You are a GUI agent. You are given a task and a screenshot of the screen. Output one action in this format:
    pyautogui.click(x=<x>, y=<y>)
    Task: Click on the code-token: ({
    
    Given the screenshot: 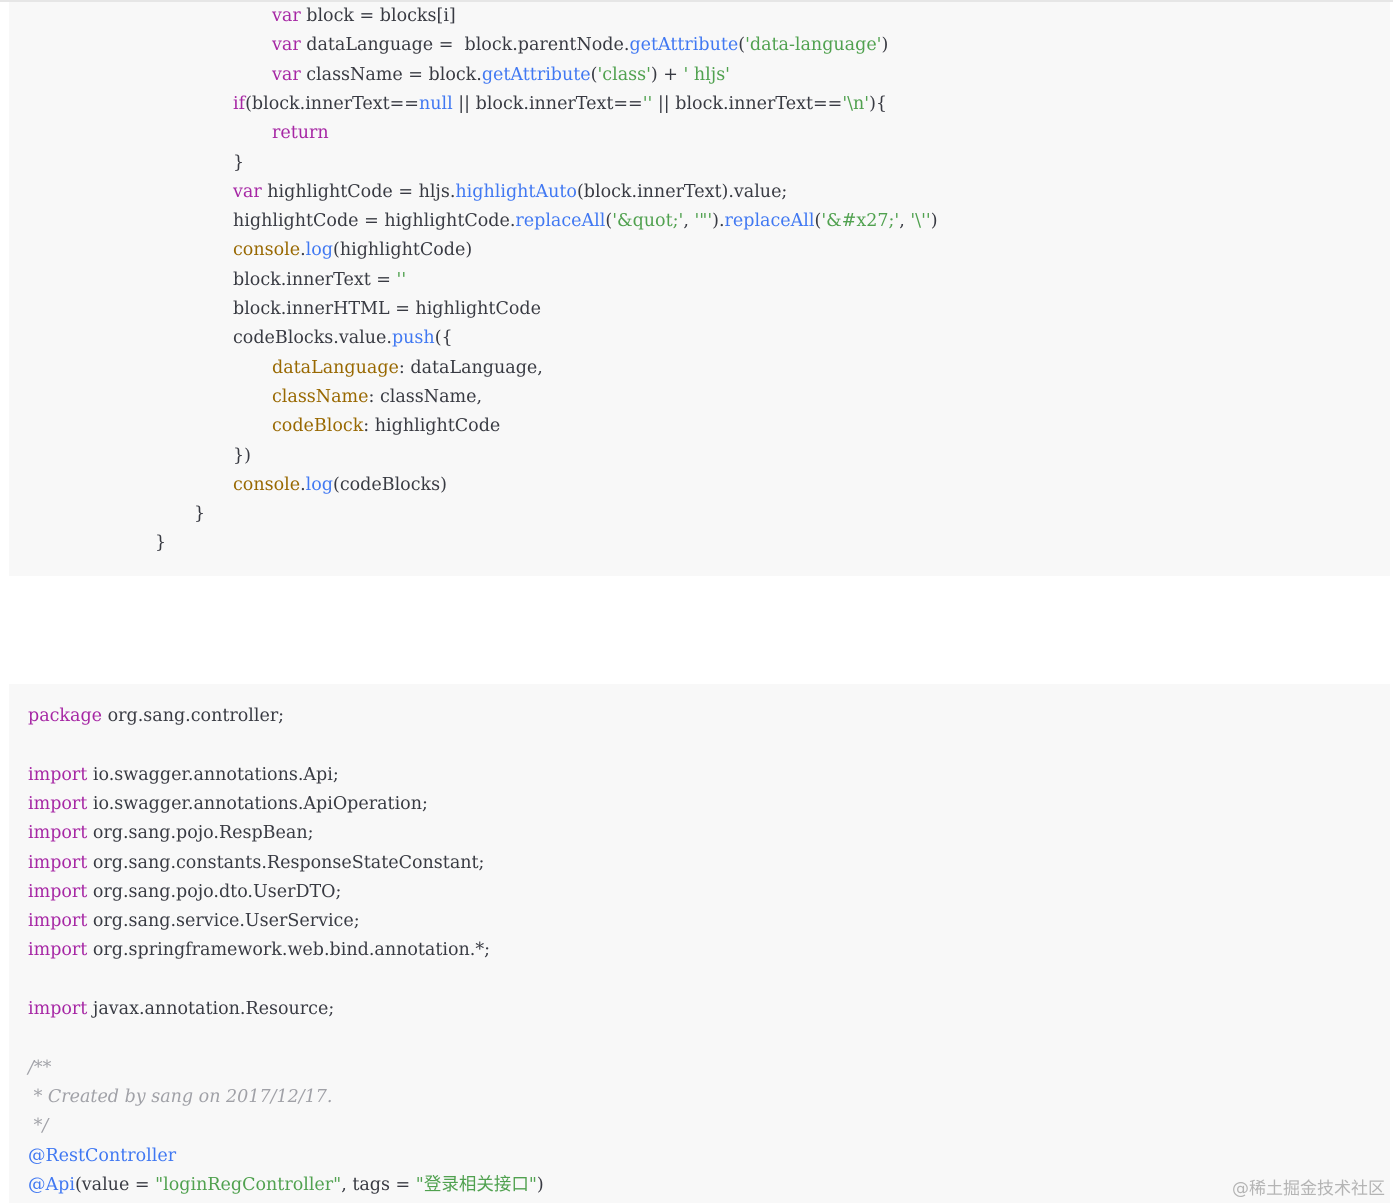 What is the action you would take?
    pyautogui.click(x=443, y=338)
    